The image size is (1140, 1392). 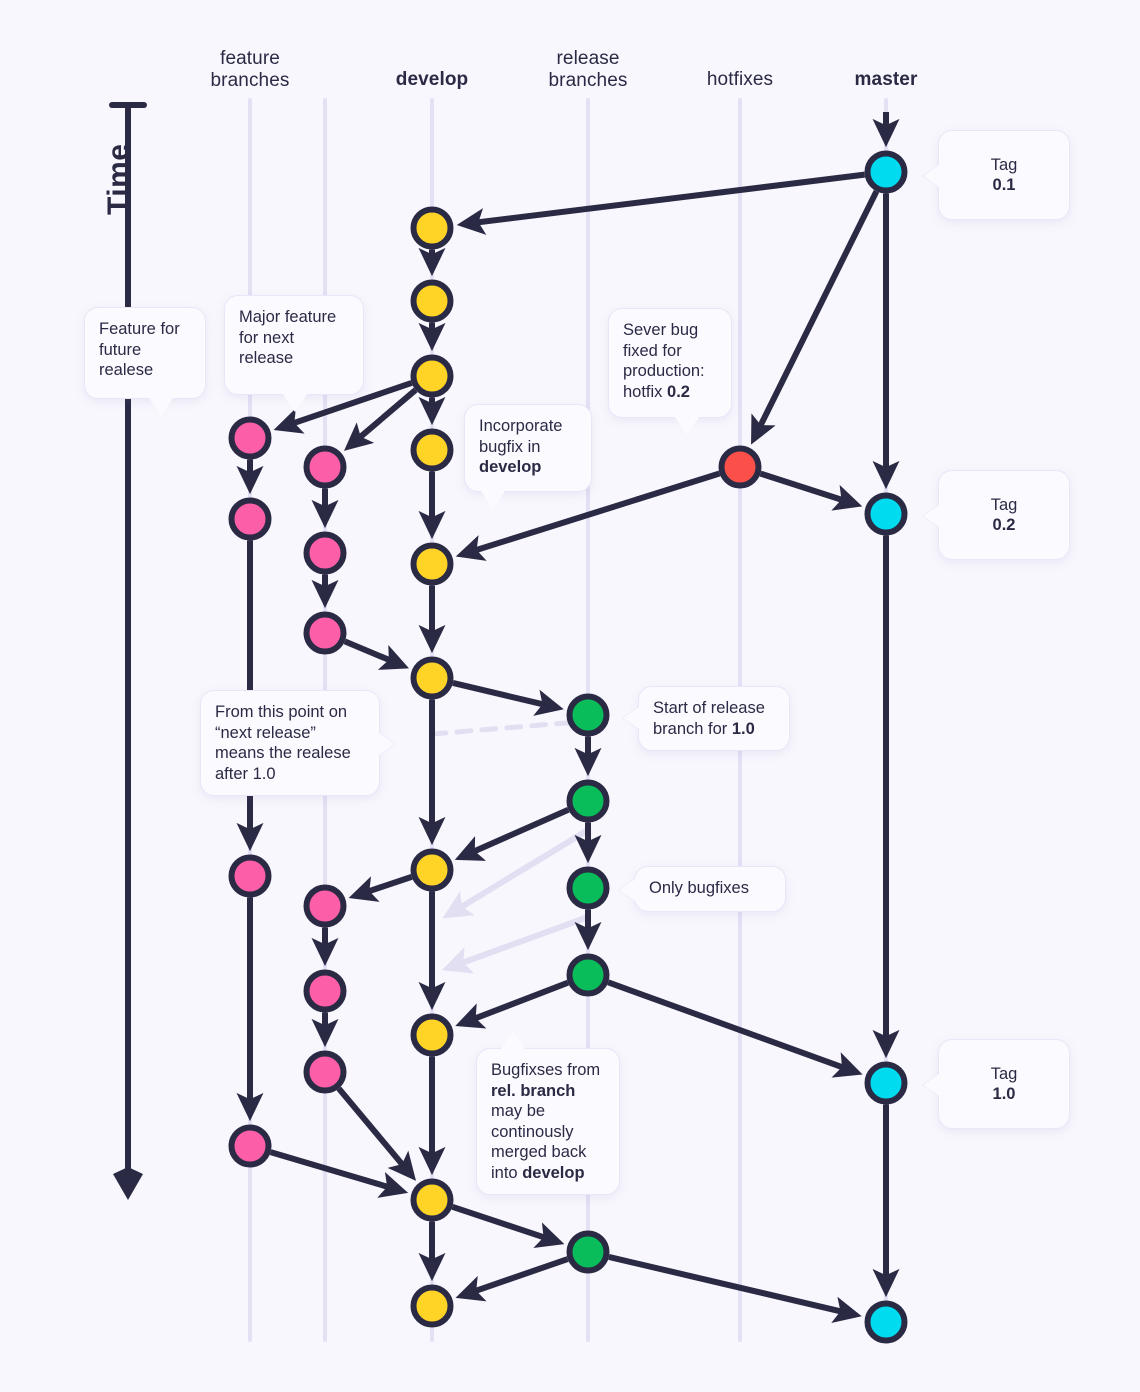 I want to click on commit-node-fa2, so click(x=250, y=519).